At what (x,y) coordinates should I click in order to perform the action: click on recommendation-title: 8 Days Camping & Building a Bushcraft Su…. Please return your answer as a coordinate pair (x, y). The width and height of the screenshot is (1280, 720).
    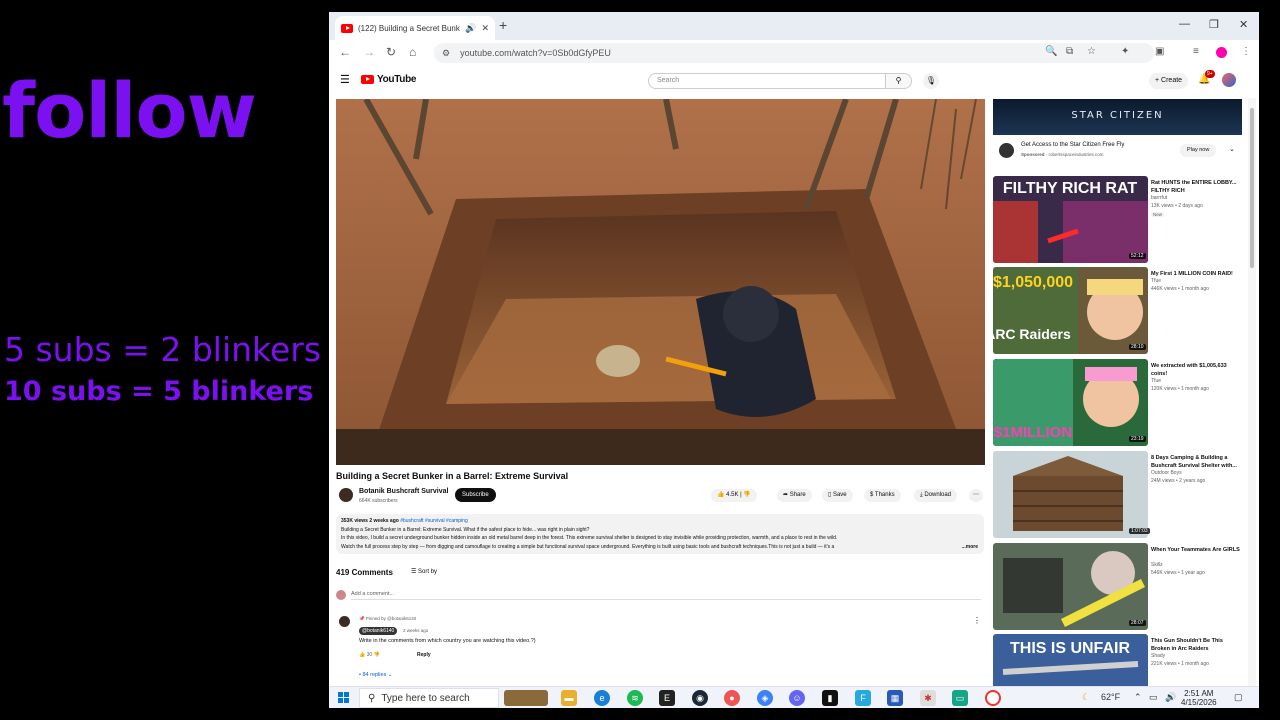
    Looking at the image, I should click on (1197, 462).